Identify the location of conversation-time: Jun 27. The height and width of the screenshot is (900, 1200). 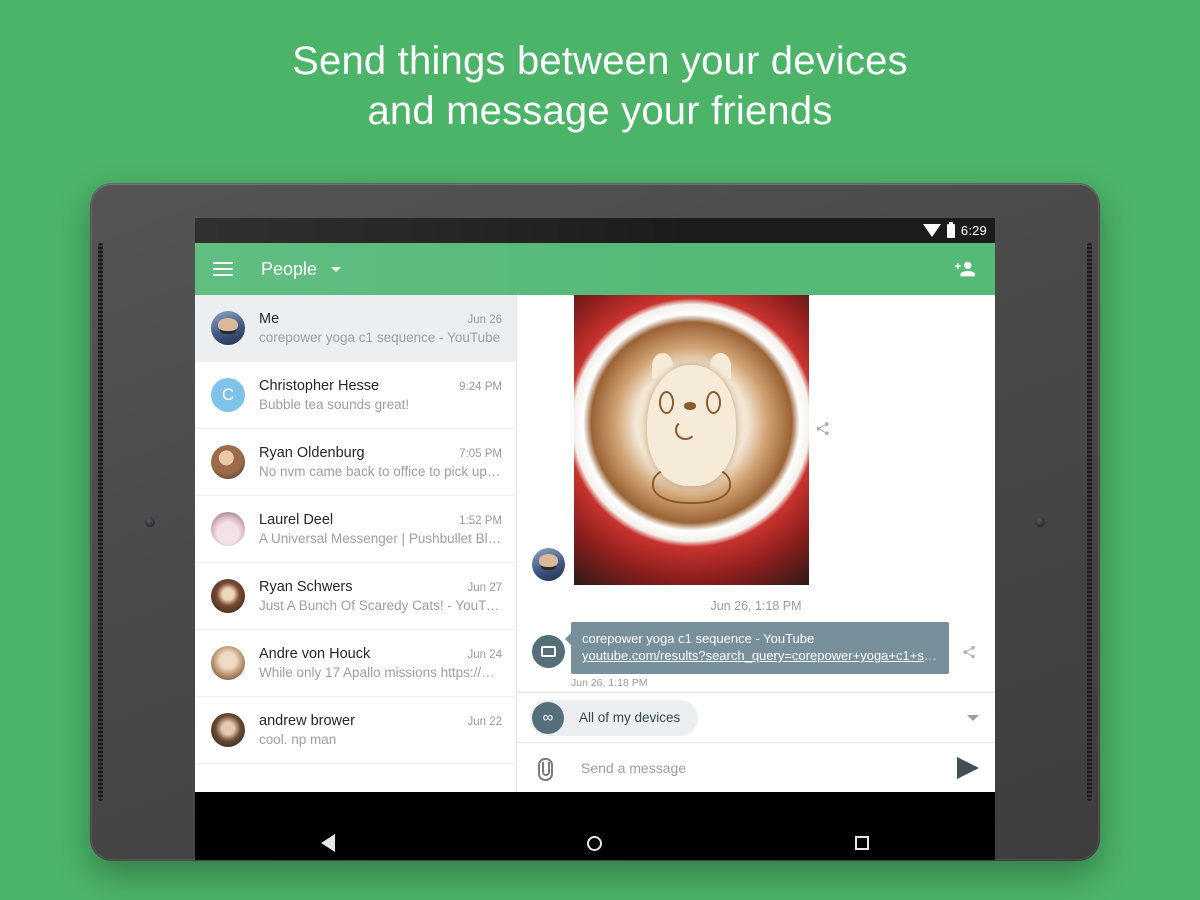
(484, 588).